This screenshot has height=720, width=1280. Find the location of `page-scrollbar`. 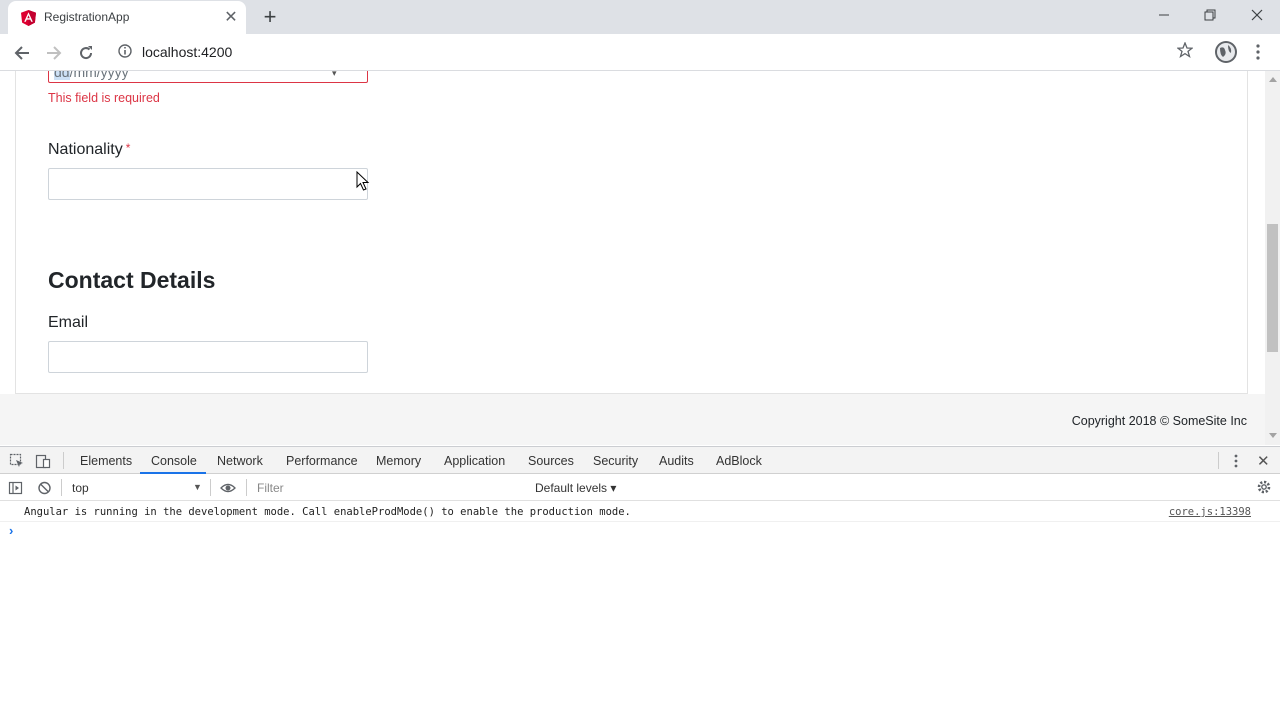

page-scrollbar is located at coordinates (1272, 258).